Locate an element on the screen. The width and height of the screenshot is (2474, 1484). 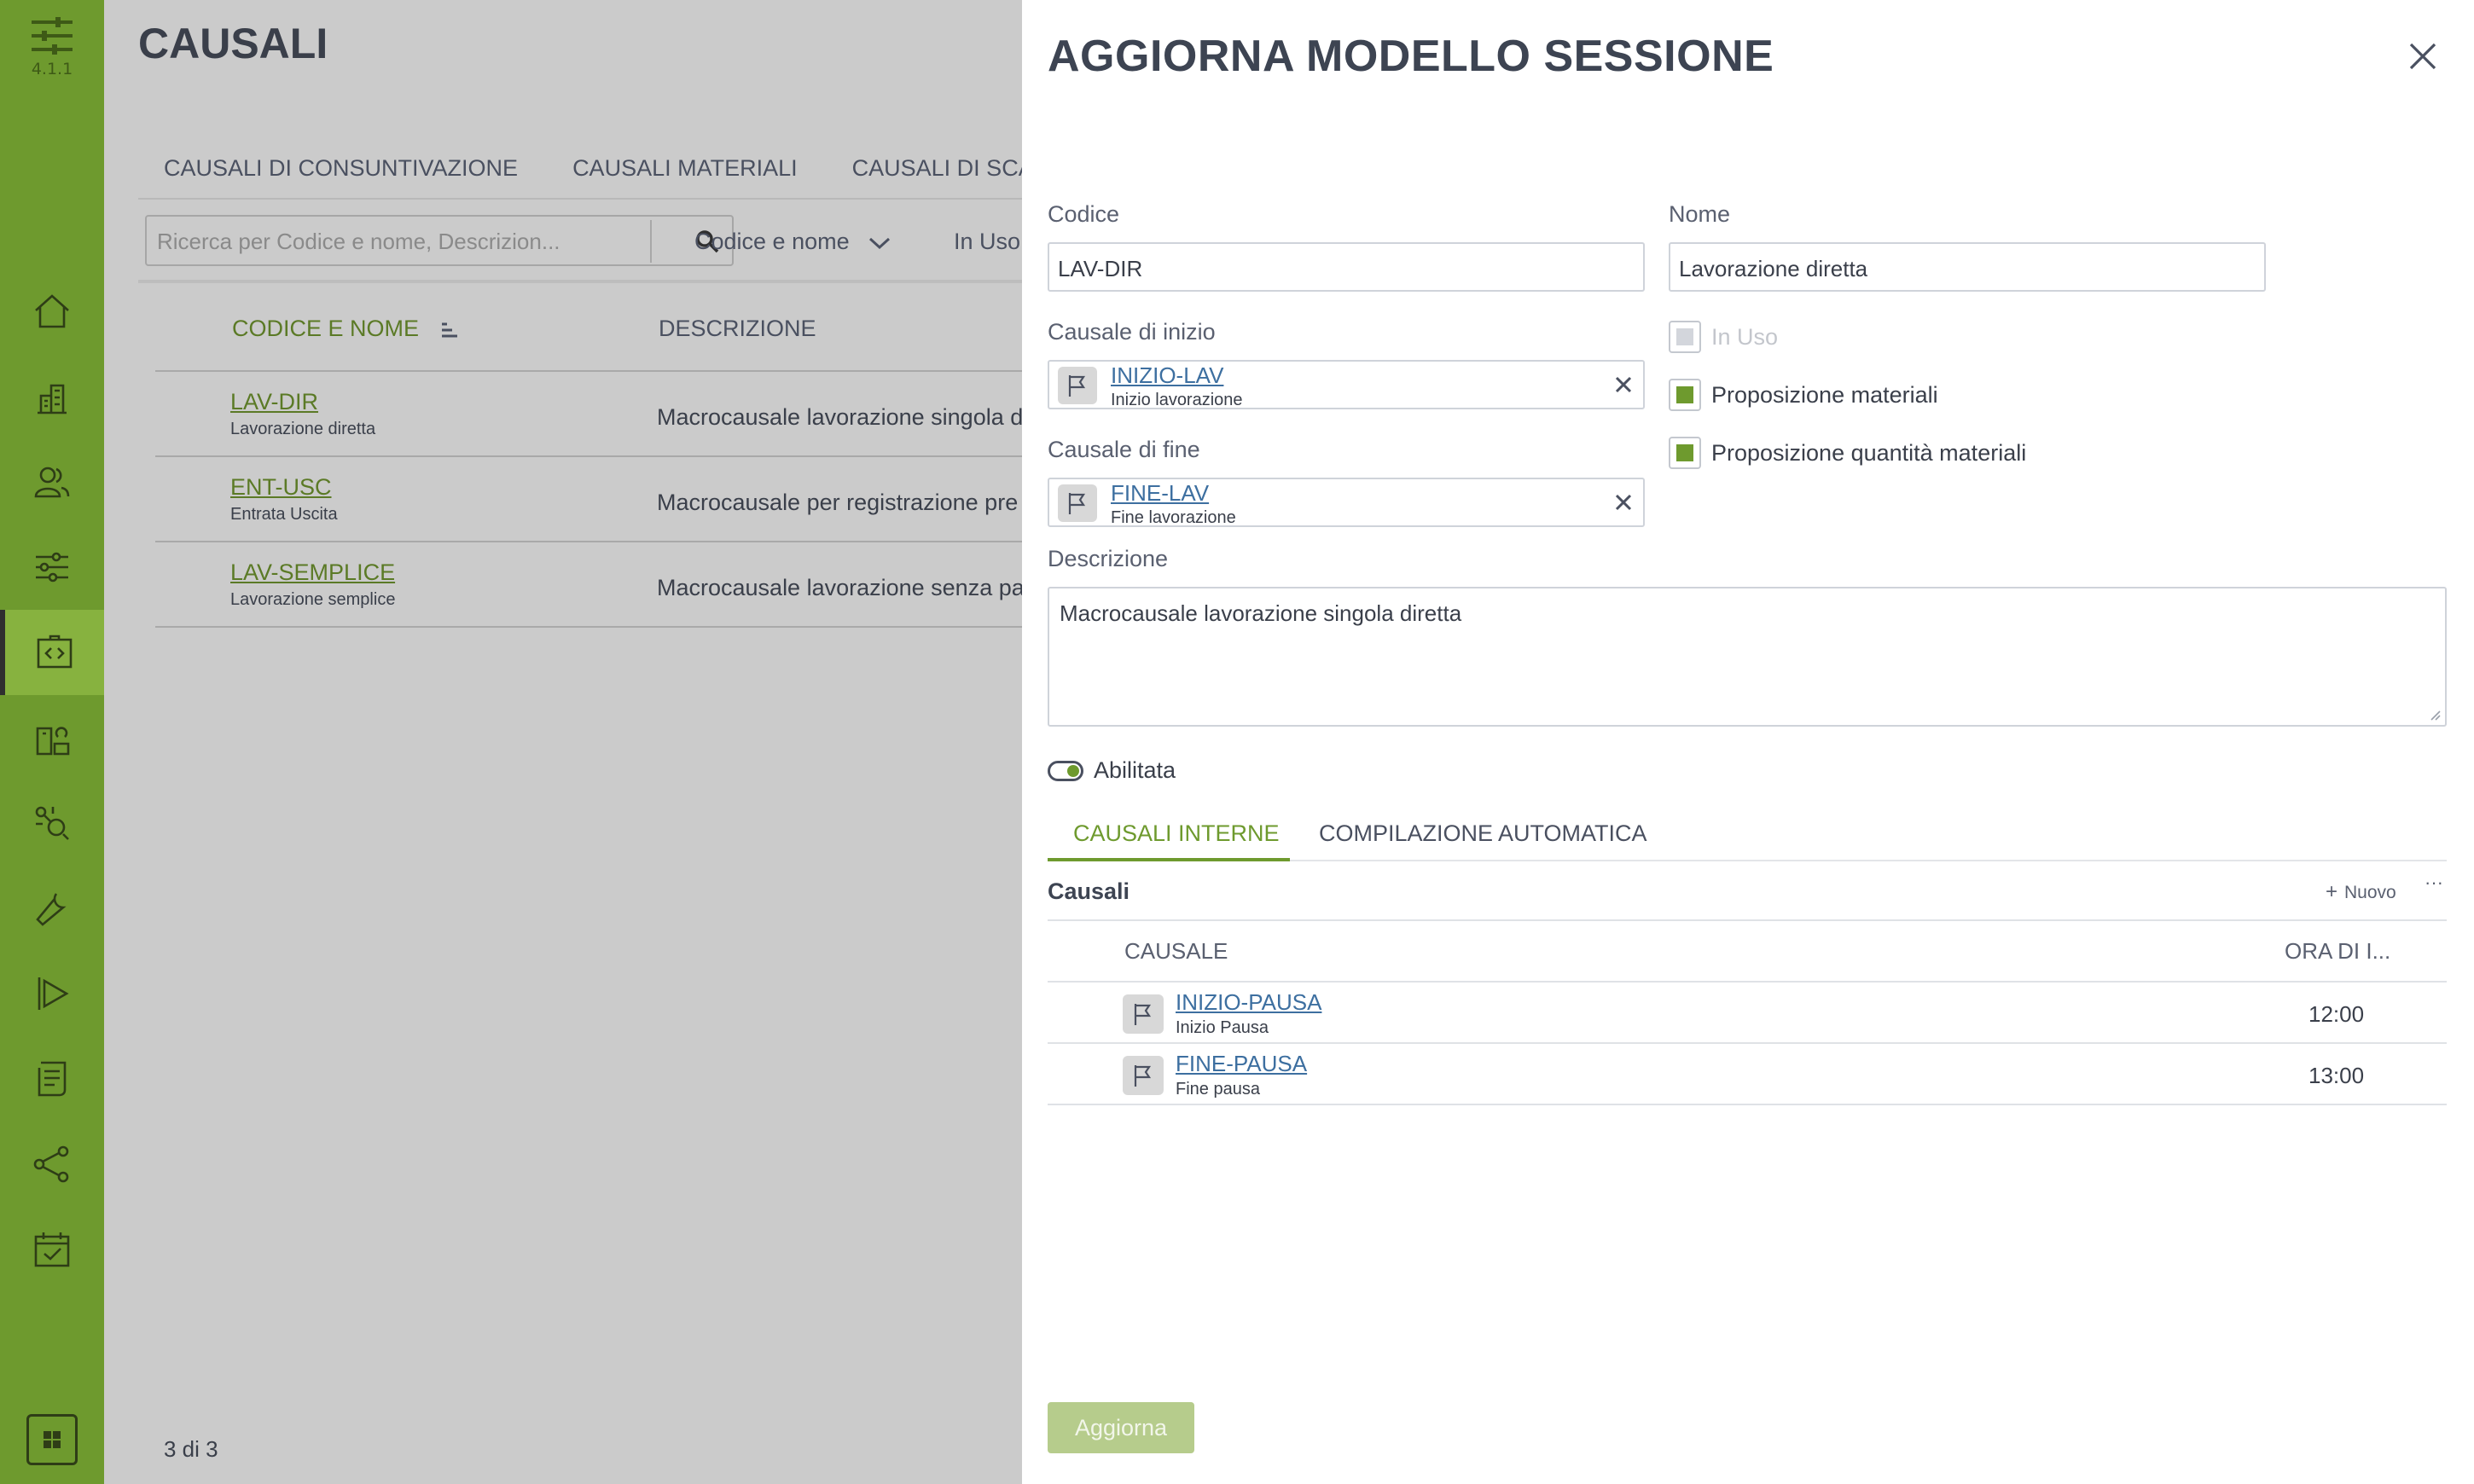
column-header-code: CODICE E NOME is located at coordinates (345, 329).